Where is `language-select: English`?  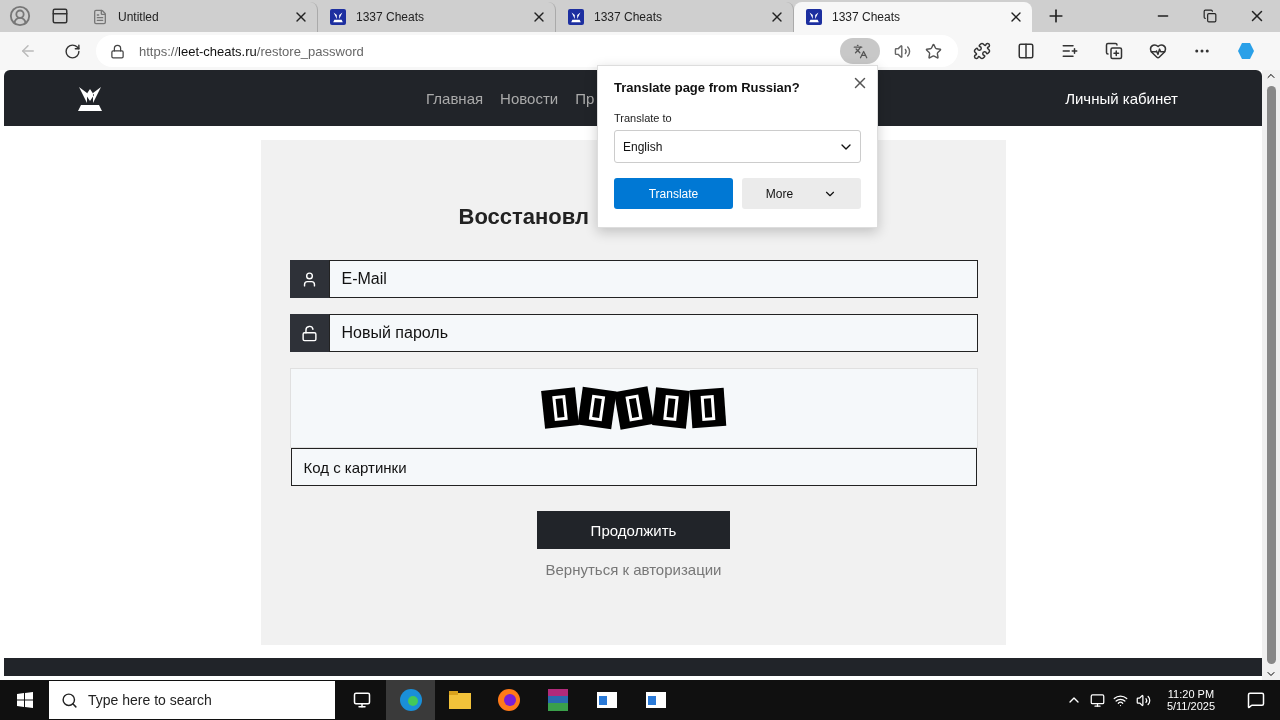
language-select: English is located at coordinates (737, 146).